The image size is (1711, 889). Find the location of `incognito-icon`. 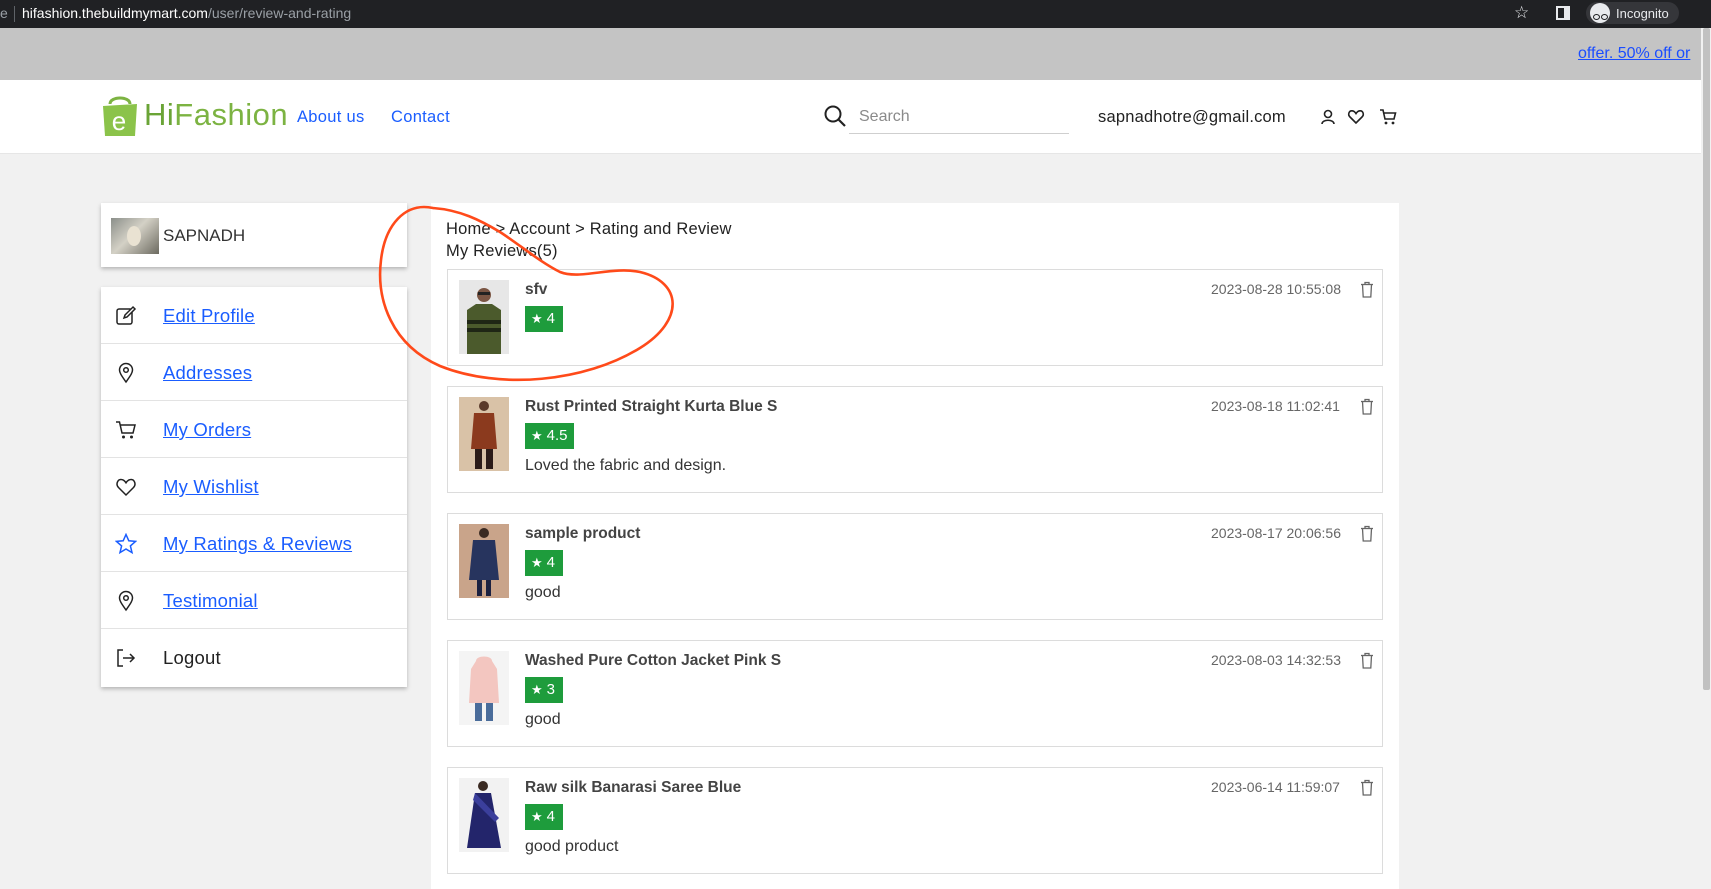

incognito-icon is located at coordinates (1600, 13).